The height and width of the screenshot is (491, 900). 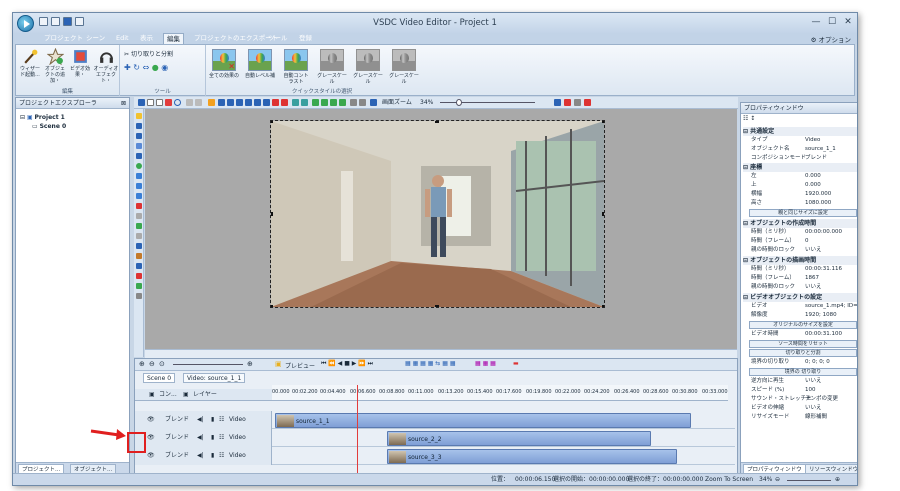 I want to click on preview-icon: ▣, so click(x=278, y=364).